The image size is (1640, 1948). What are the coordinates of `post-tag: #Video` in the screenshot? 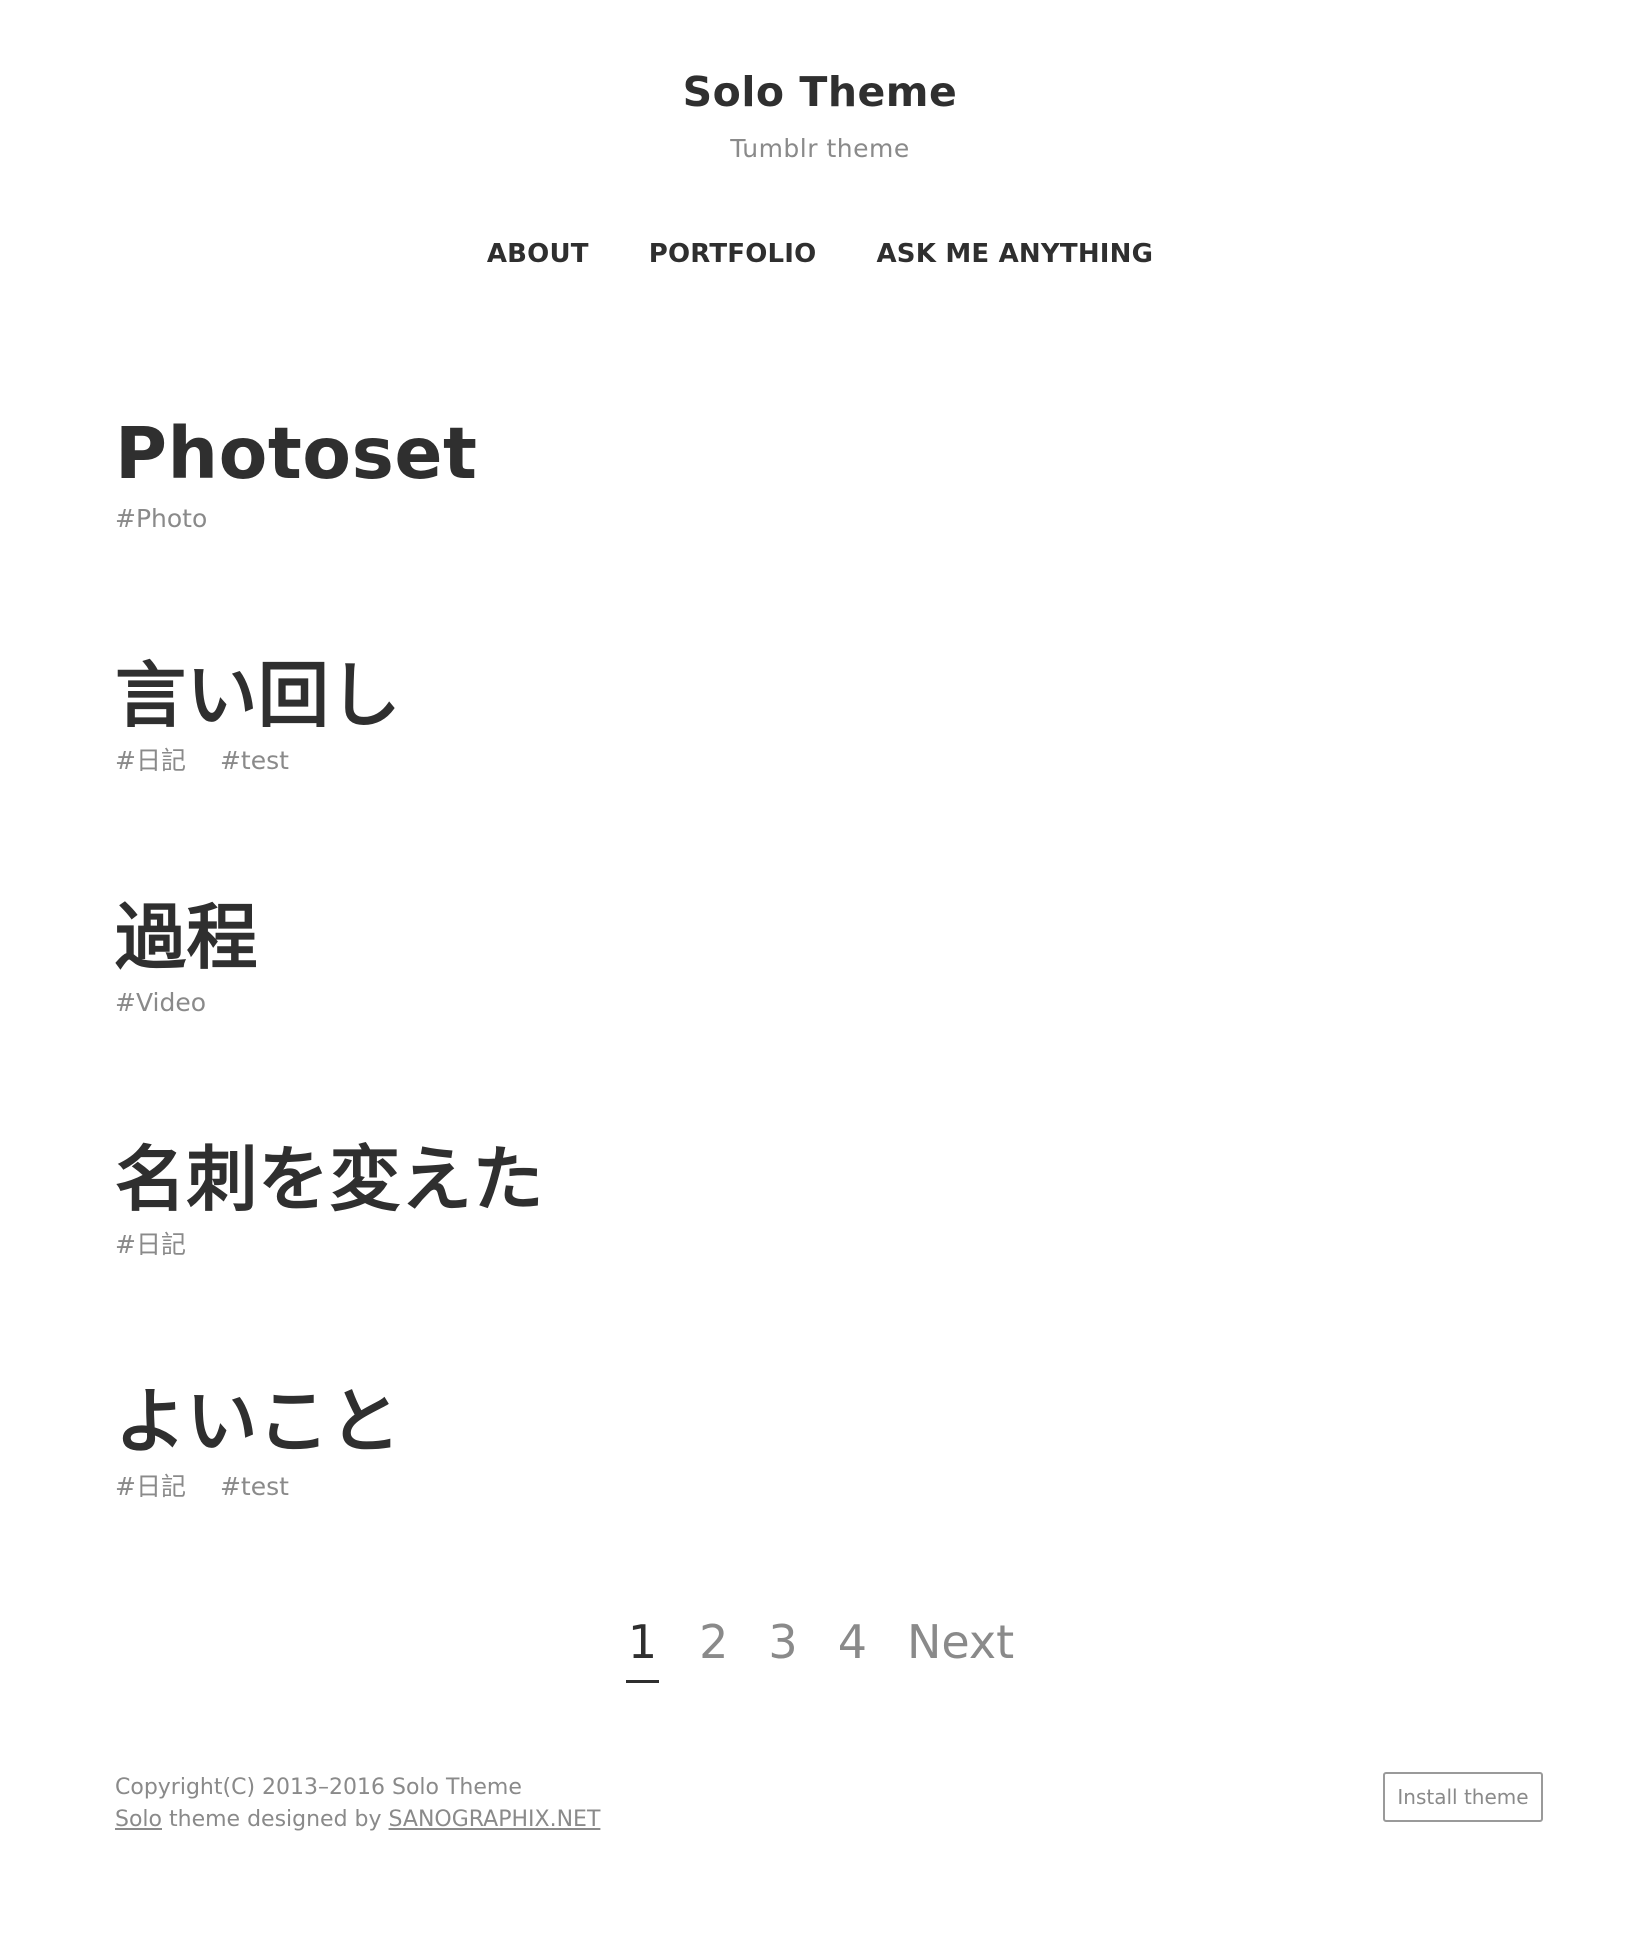 It's located at (160, 1003).